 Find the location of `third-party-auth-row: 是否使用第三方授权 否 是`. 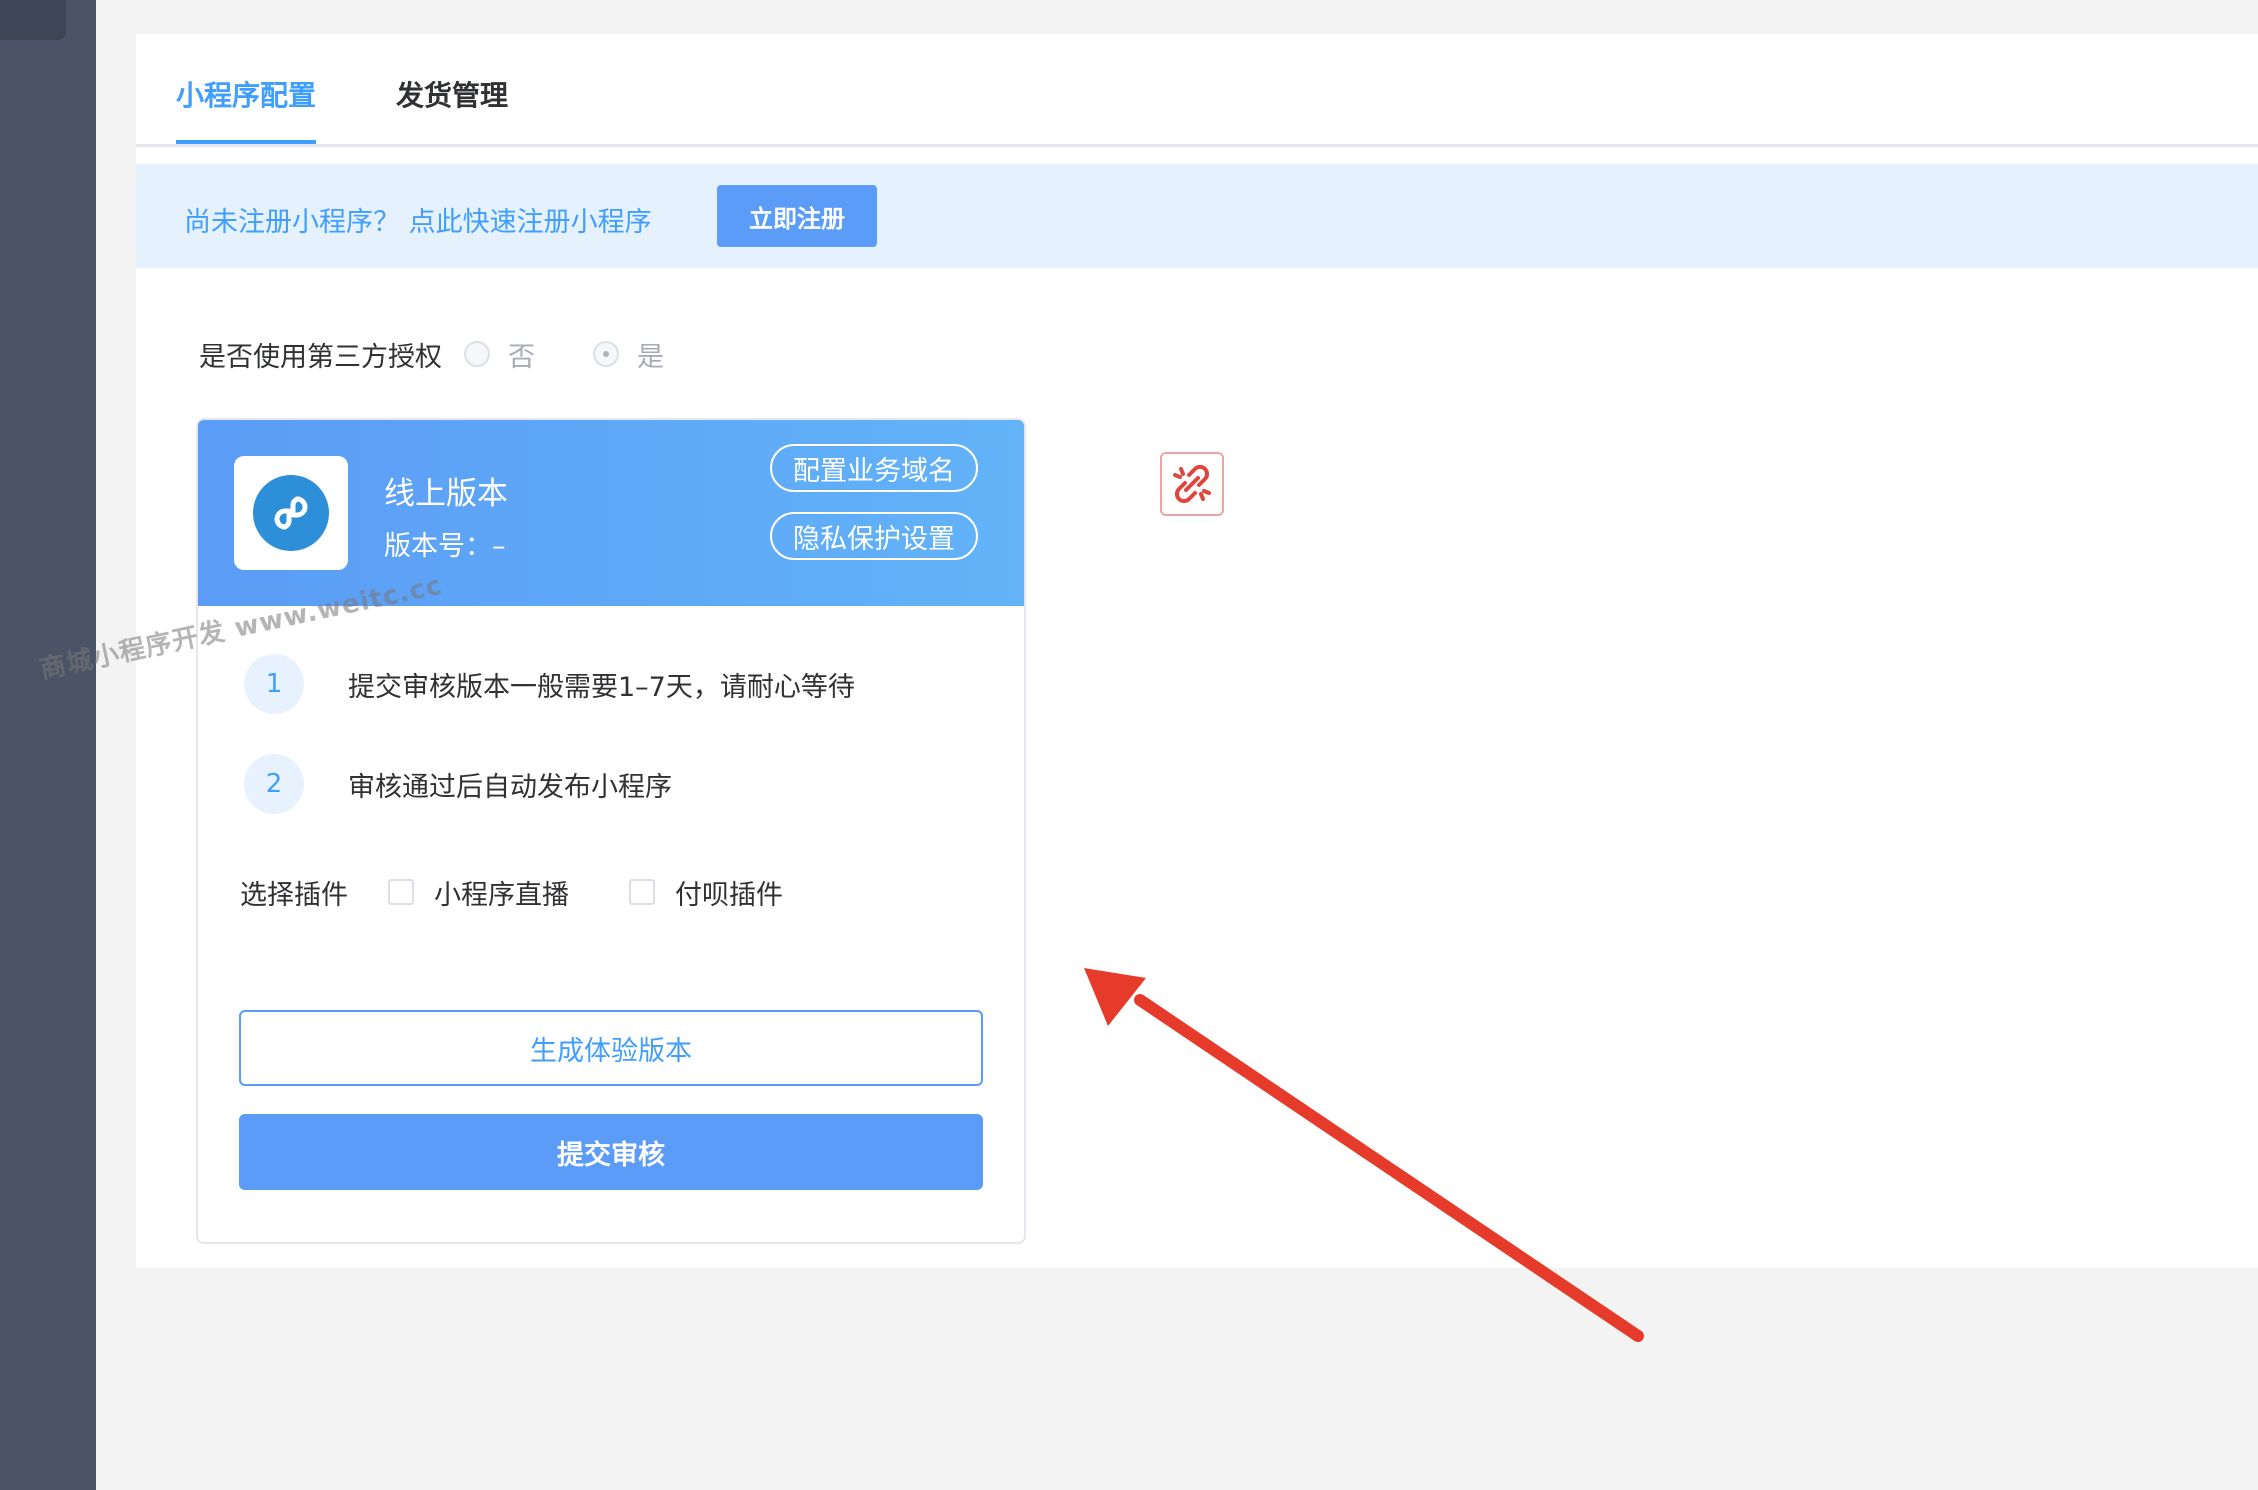

third-party-auth-row: 是否使用第三方授权 否 是 is located at coordinates (460, 354).